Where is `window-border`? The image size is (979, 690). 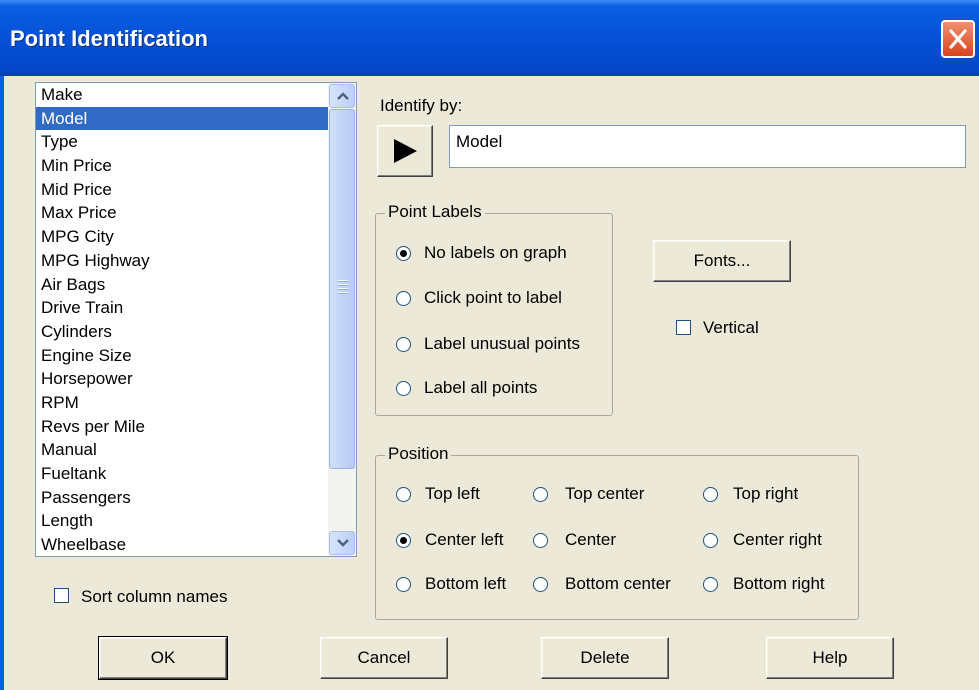
window-border is located at coordinates (2, 383).